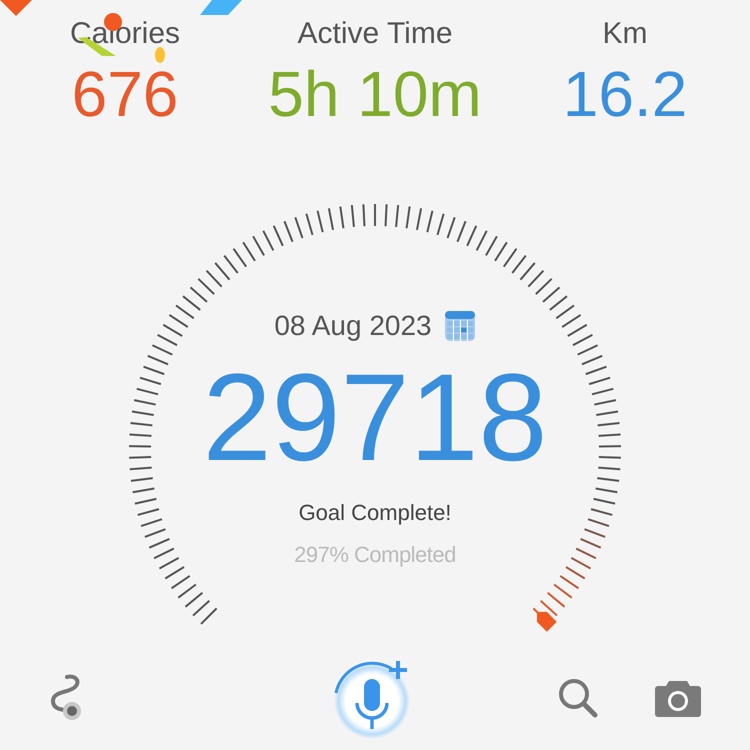 The image size is (750, 750). I want to click on stat-value: 16.2, so click(625, 94).